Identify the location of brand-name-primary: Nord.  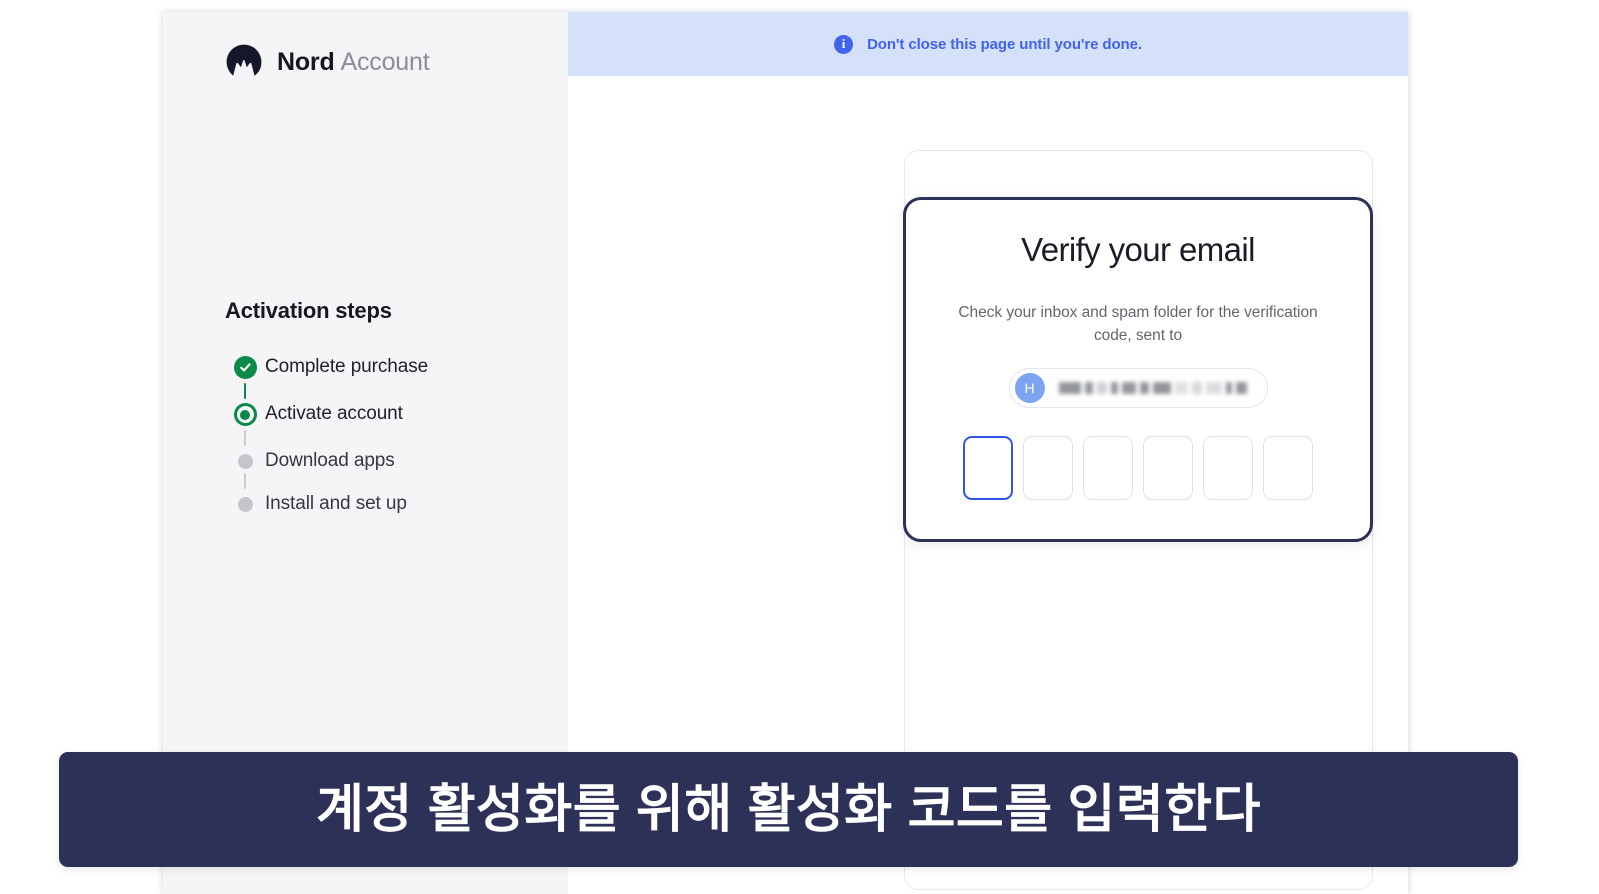
(306, 61).